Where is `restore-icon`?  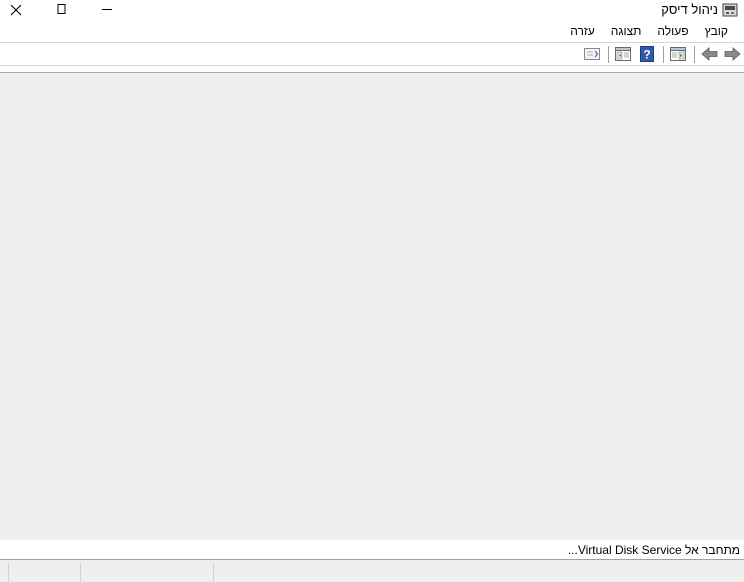 restore-icon is located at coordinates (61, 9).